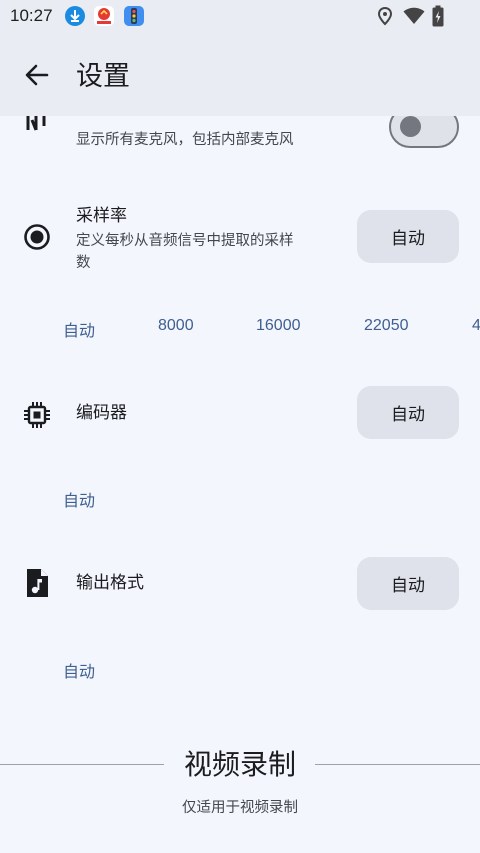  Describe the element at coordinates (408, 236) in the screenshot. I see `sample-rate-button: 自动` at that location.